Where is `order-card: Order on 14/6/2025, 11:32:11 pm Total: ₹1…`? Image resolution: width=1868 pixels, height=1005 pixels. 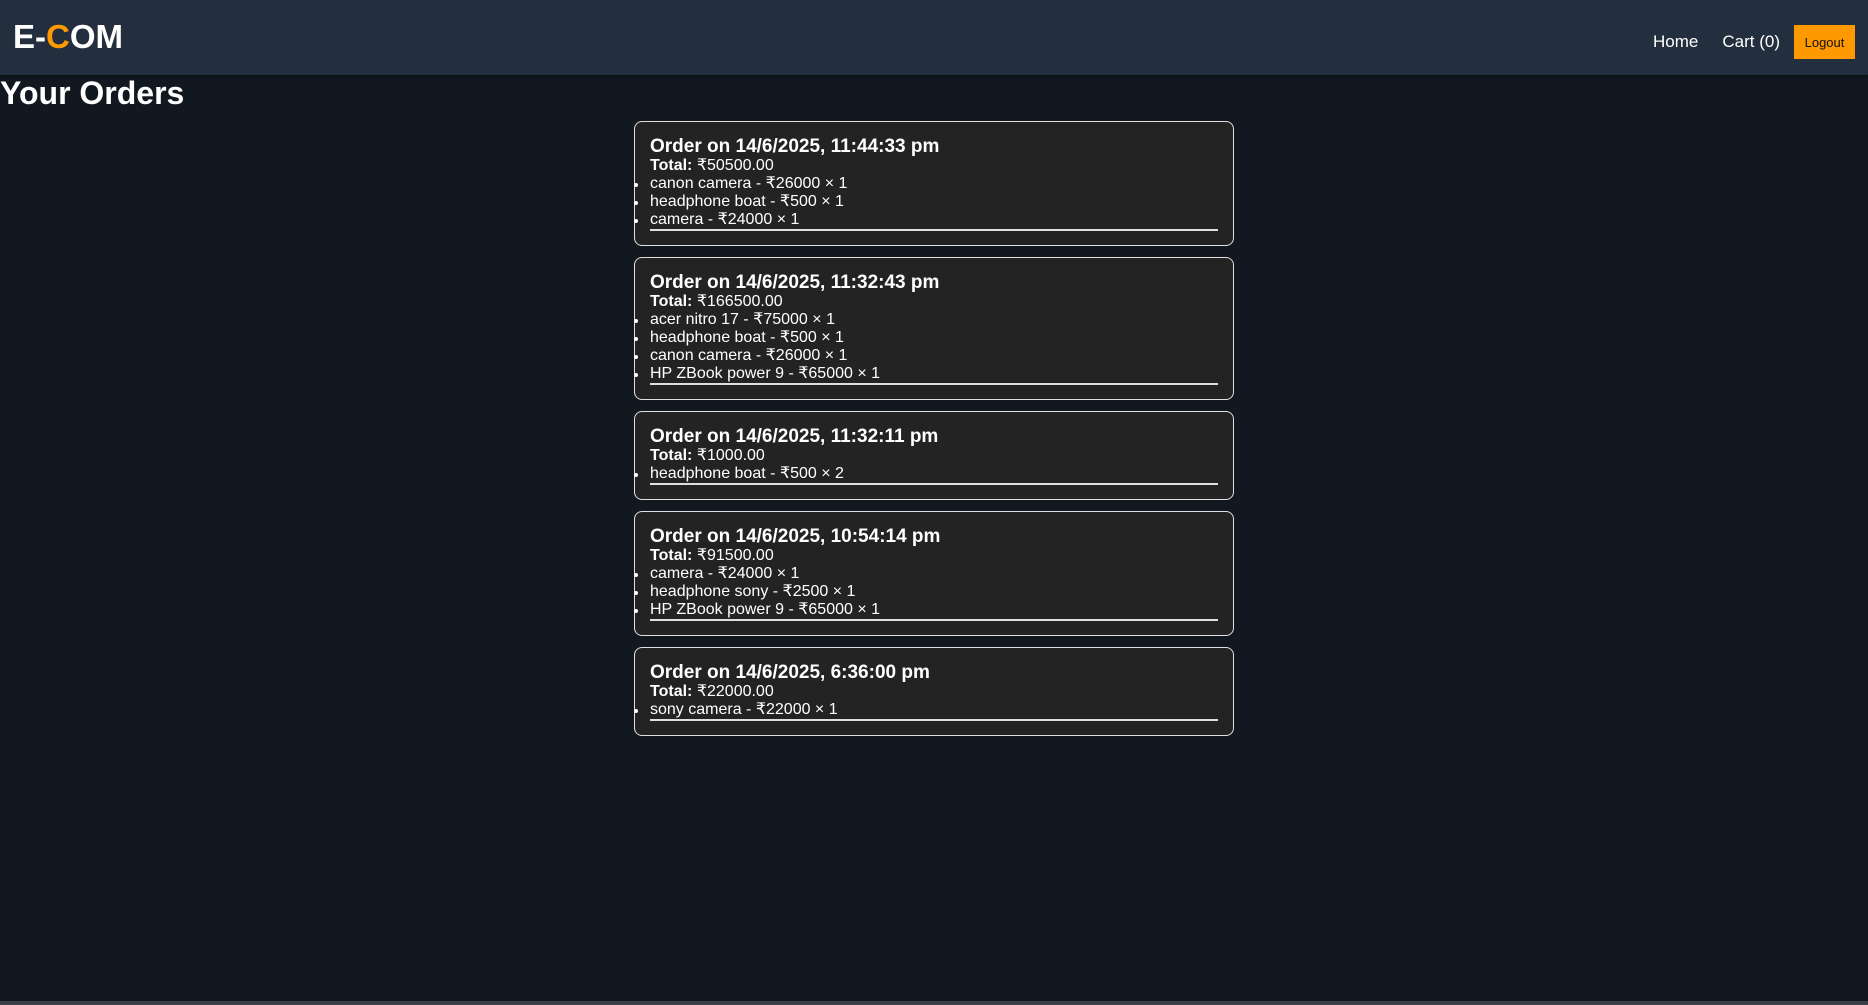
order-card: Order on 14/6/2025, 11:32:11 pm Total: ₹1… is located at coordinates (934, 455).